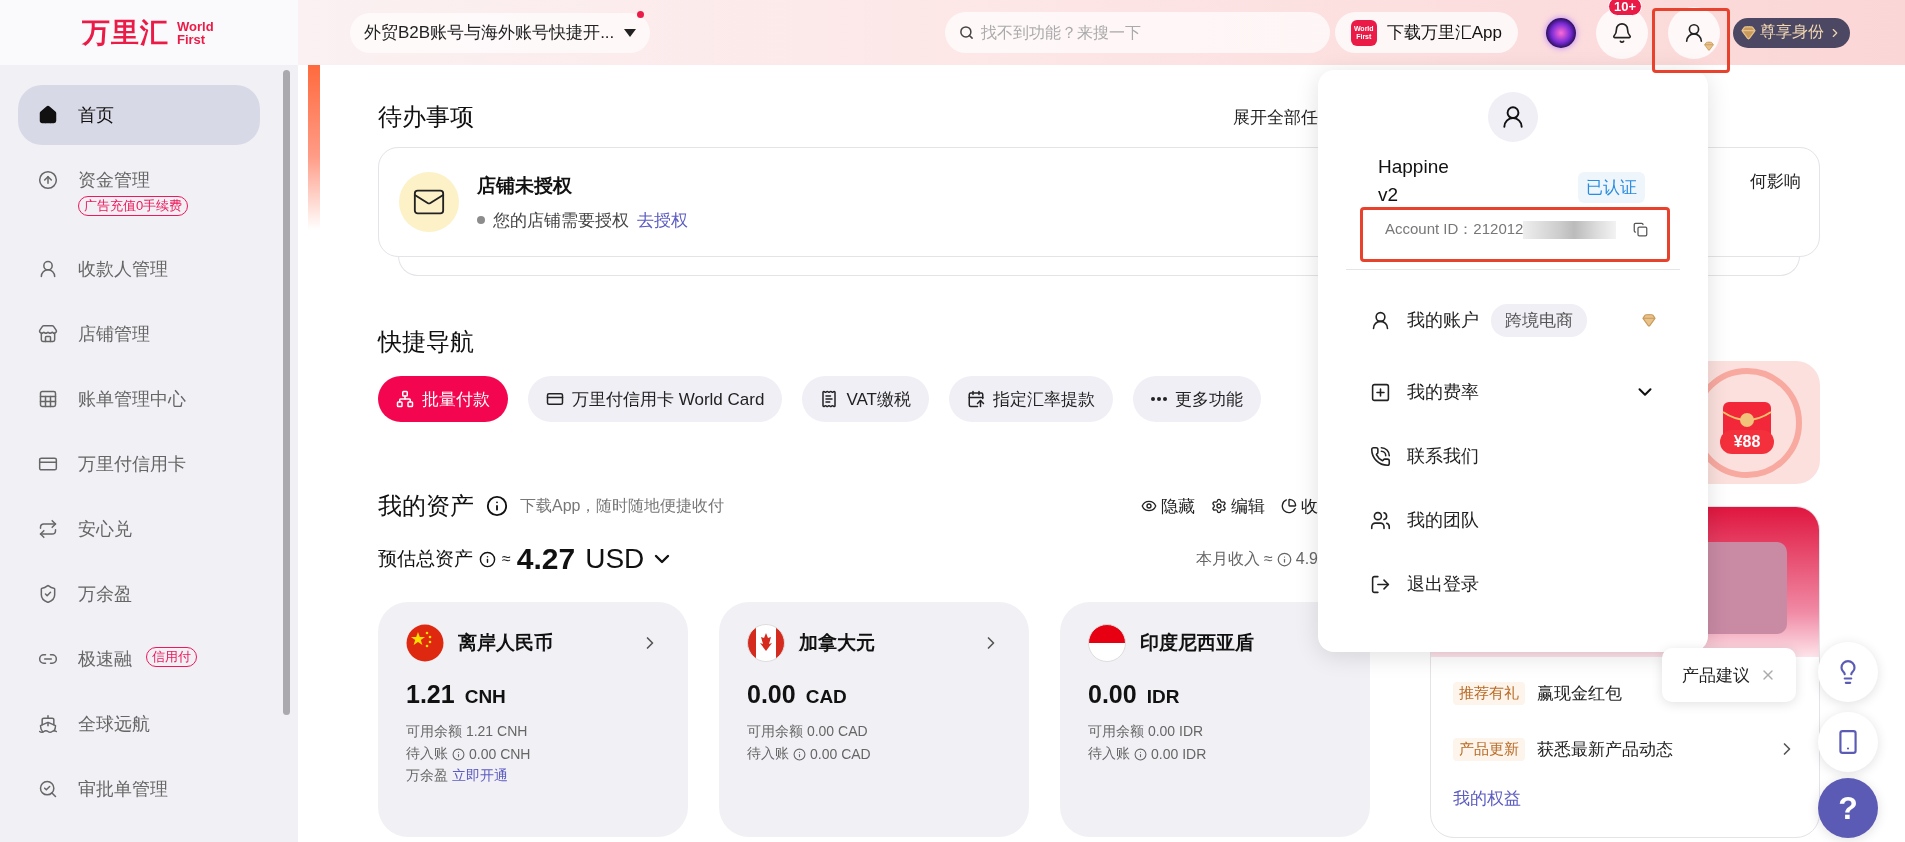 Image resolution: width=1905 pixels, height=842 pixels. I want to click on notifications-button: 10+, so click(1622, 29).